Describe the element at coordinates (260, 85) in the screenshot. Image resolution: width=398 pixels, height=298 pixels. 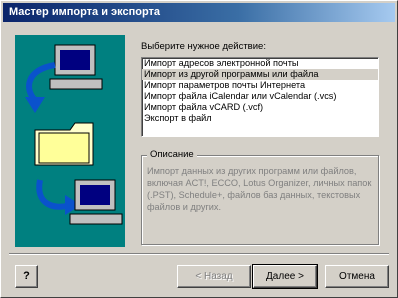
I see `action-item-import-internet: Импорт параметров почты Интернета` at that location.